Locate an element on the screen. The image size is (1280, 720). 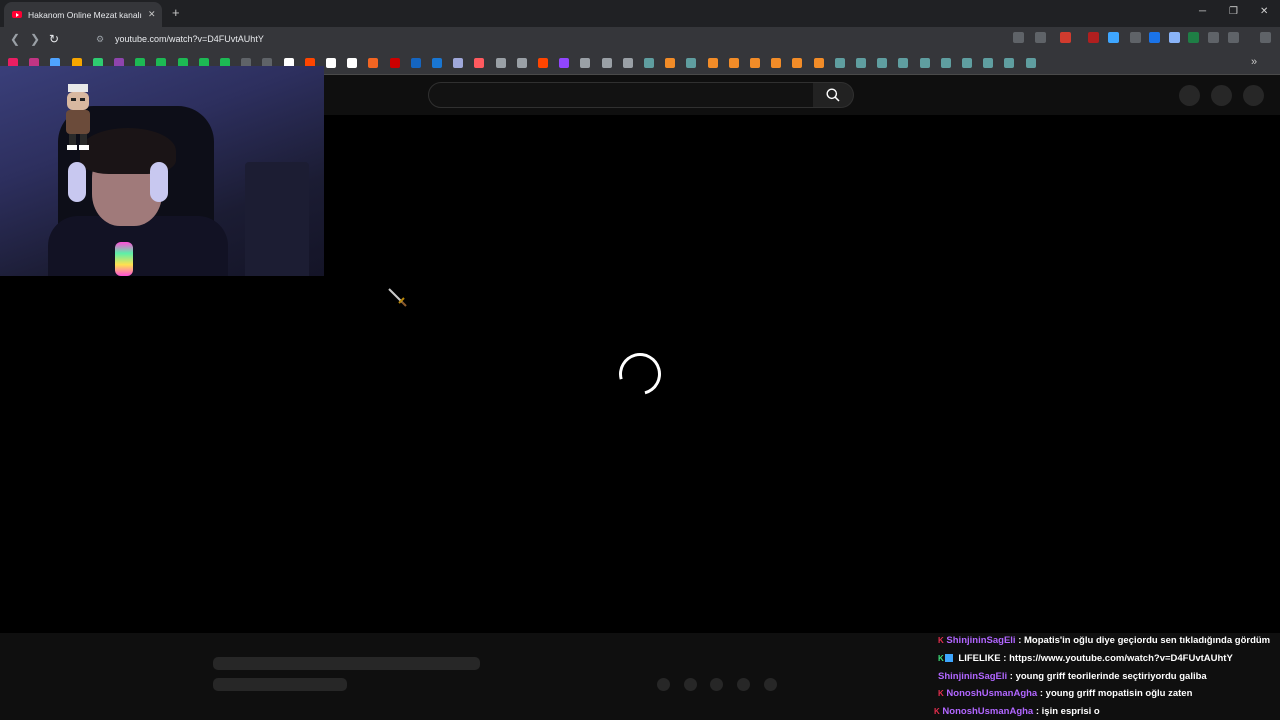
notifications-placeholder is located at coordinates (1221, 95).